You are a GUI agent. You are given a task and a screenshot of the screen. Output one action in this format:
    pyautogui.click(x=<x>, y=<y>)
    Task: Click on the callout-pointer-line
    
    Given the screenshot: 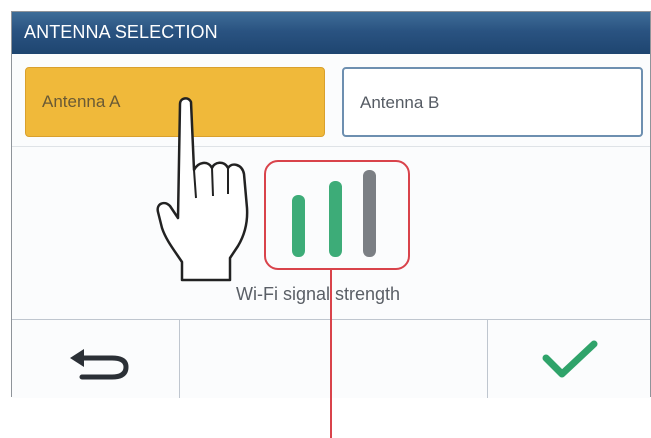 What is the action you would take?
    pyautogui.click(x=331, y=353)
    